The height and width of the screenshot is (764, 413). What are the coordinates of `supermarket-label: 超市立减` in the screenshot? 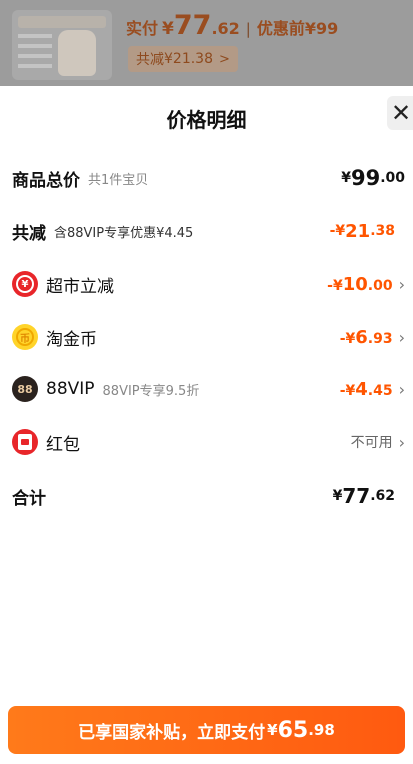 It's located at (80, 286).